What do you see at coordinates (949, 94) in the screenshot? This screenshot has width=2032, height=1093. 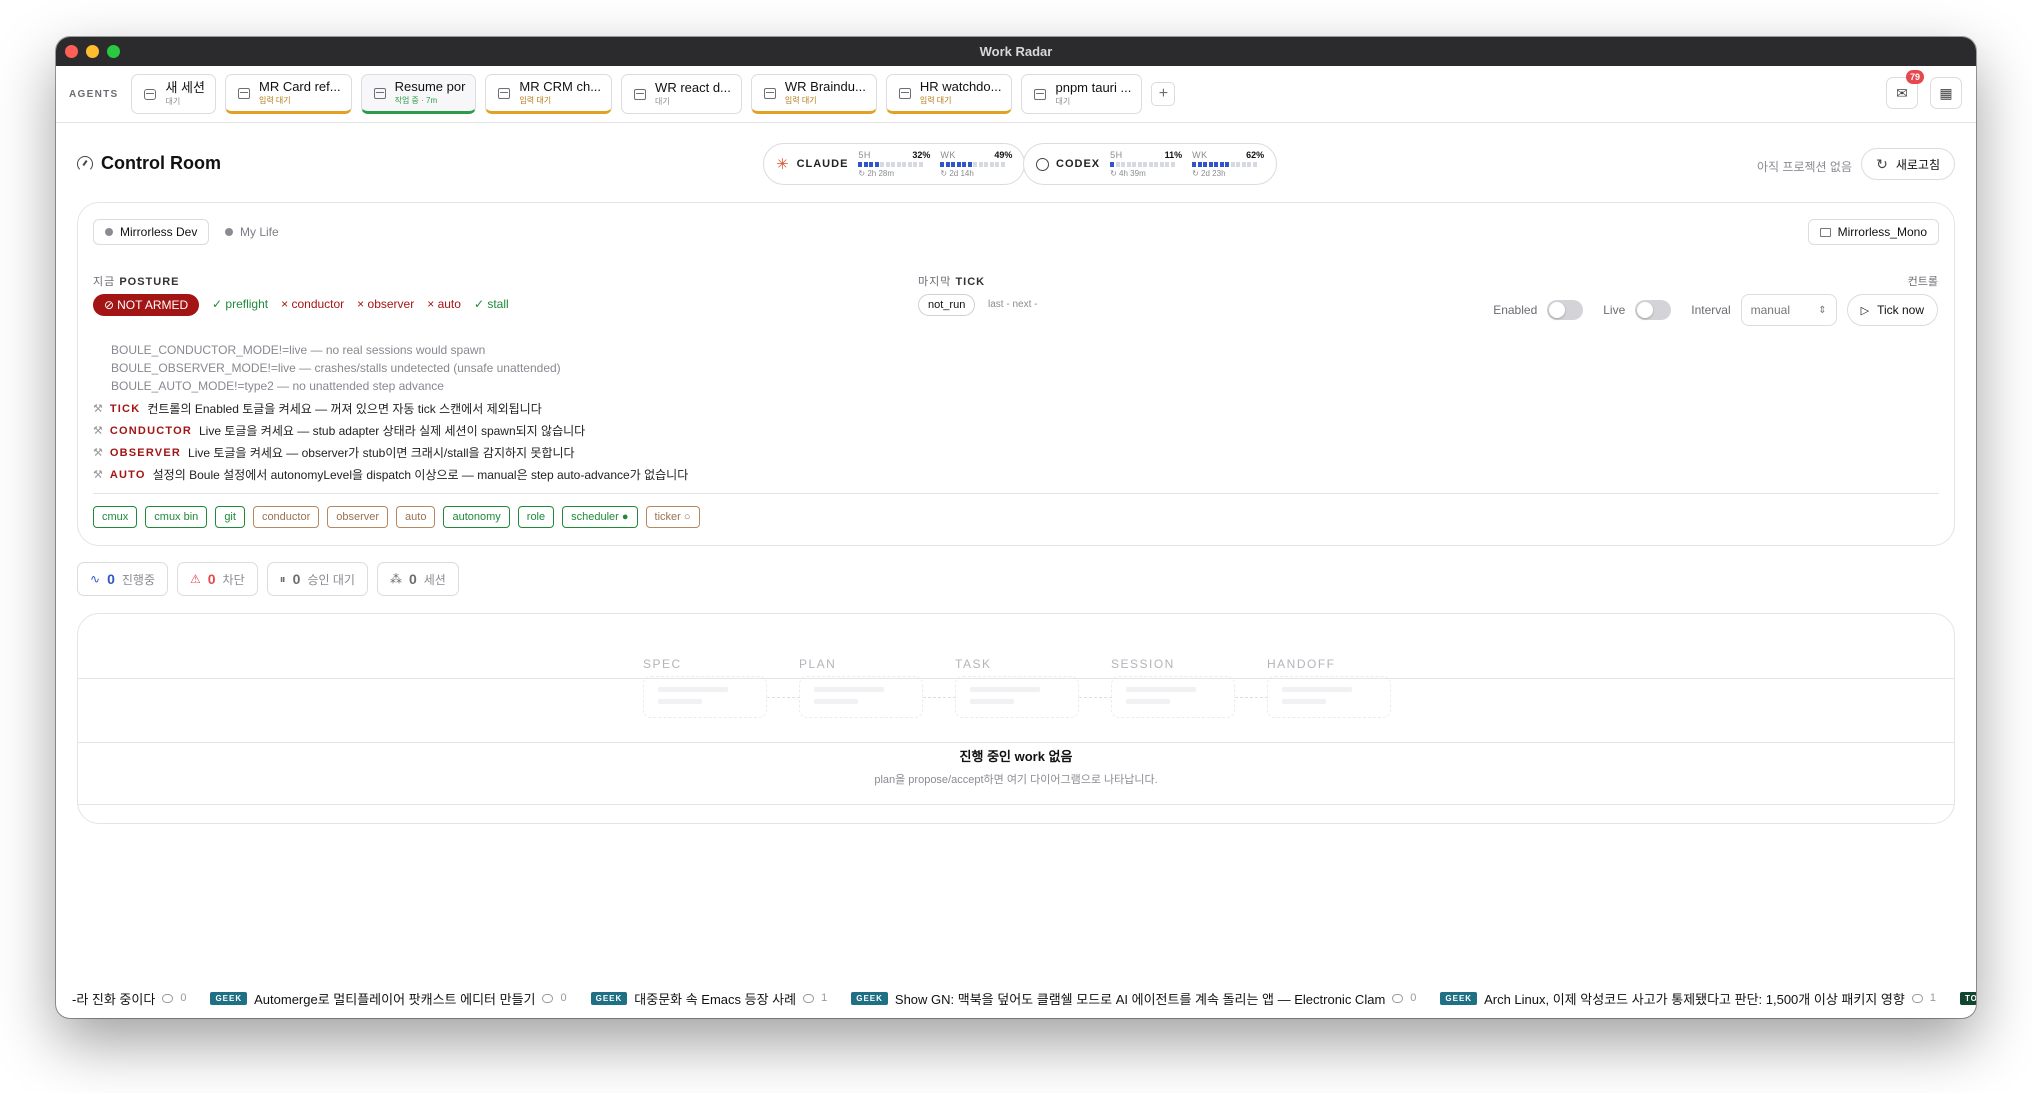 I see `agent-tab: HR watchdo... 입력 대기` at bounding box center [949, 94].